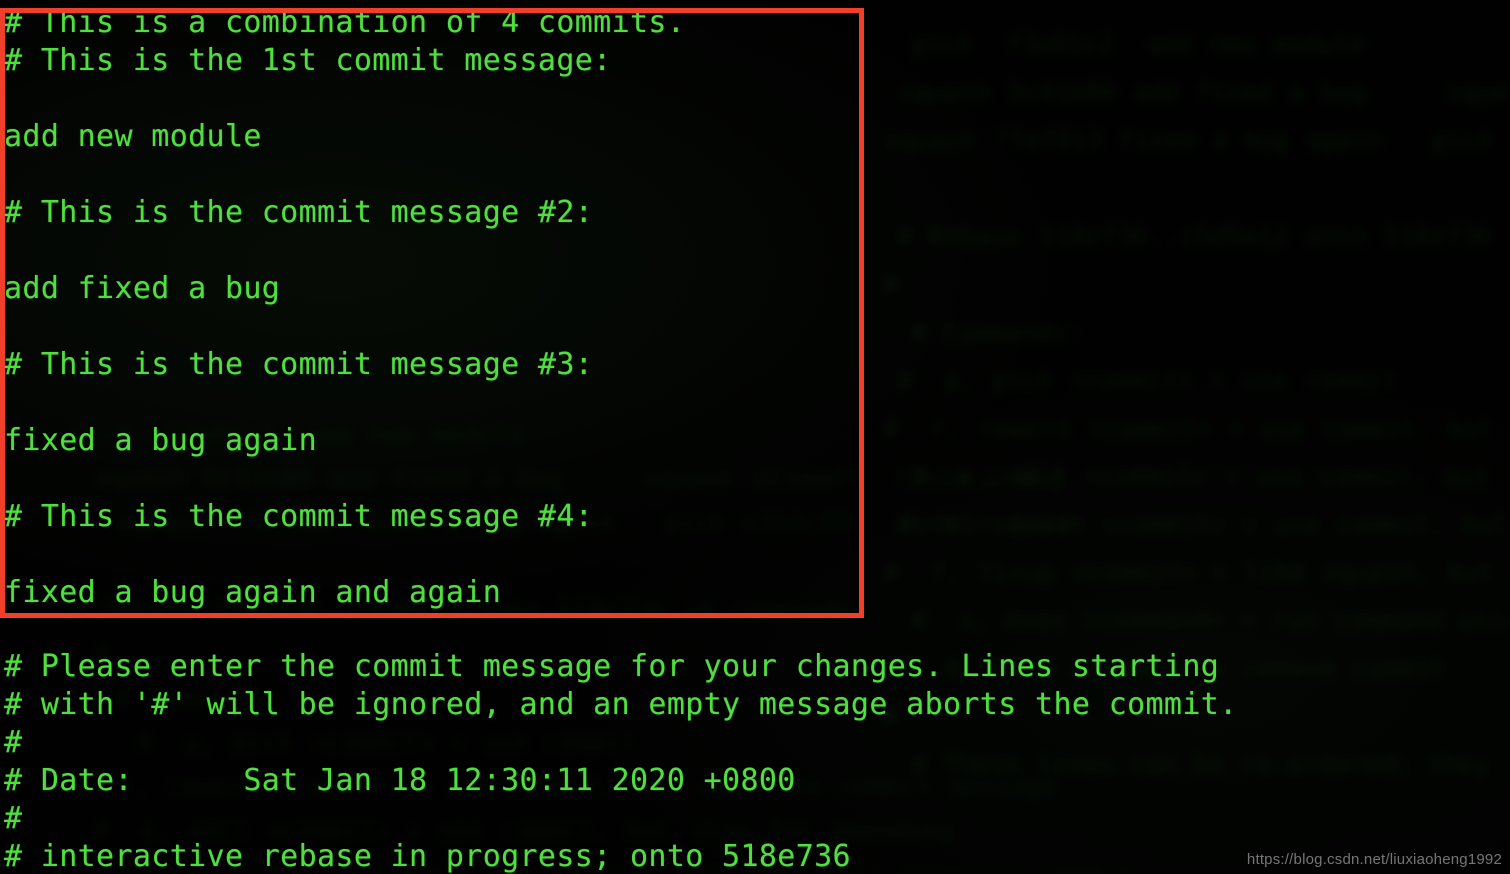 Image resolution: width=1510 pixels, height=874 pixels. What do you see at coordinates (252, 593) in the screenshot?
I see `commit-message-line: fixed a bug again and again` at bounding box center [252, 593].